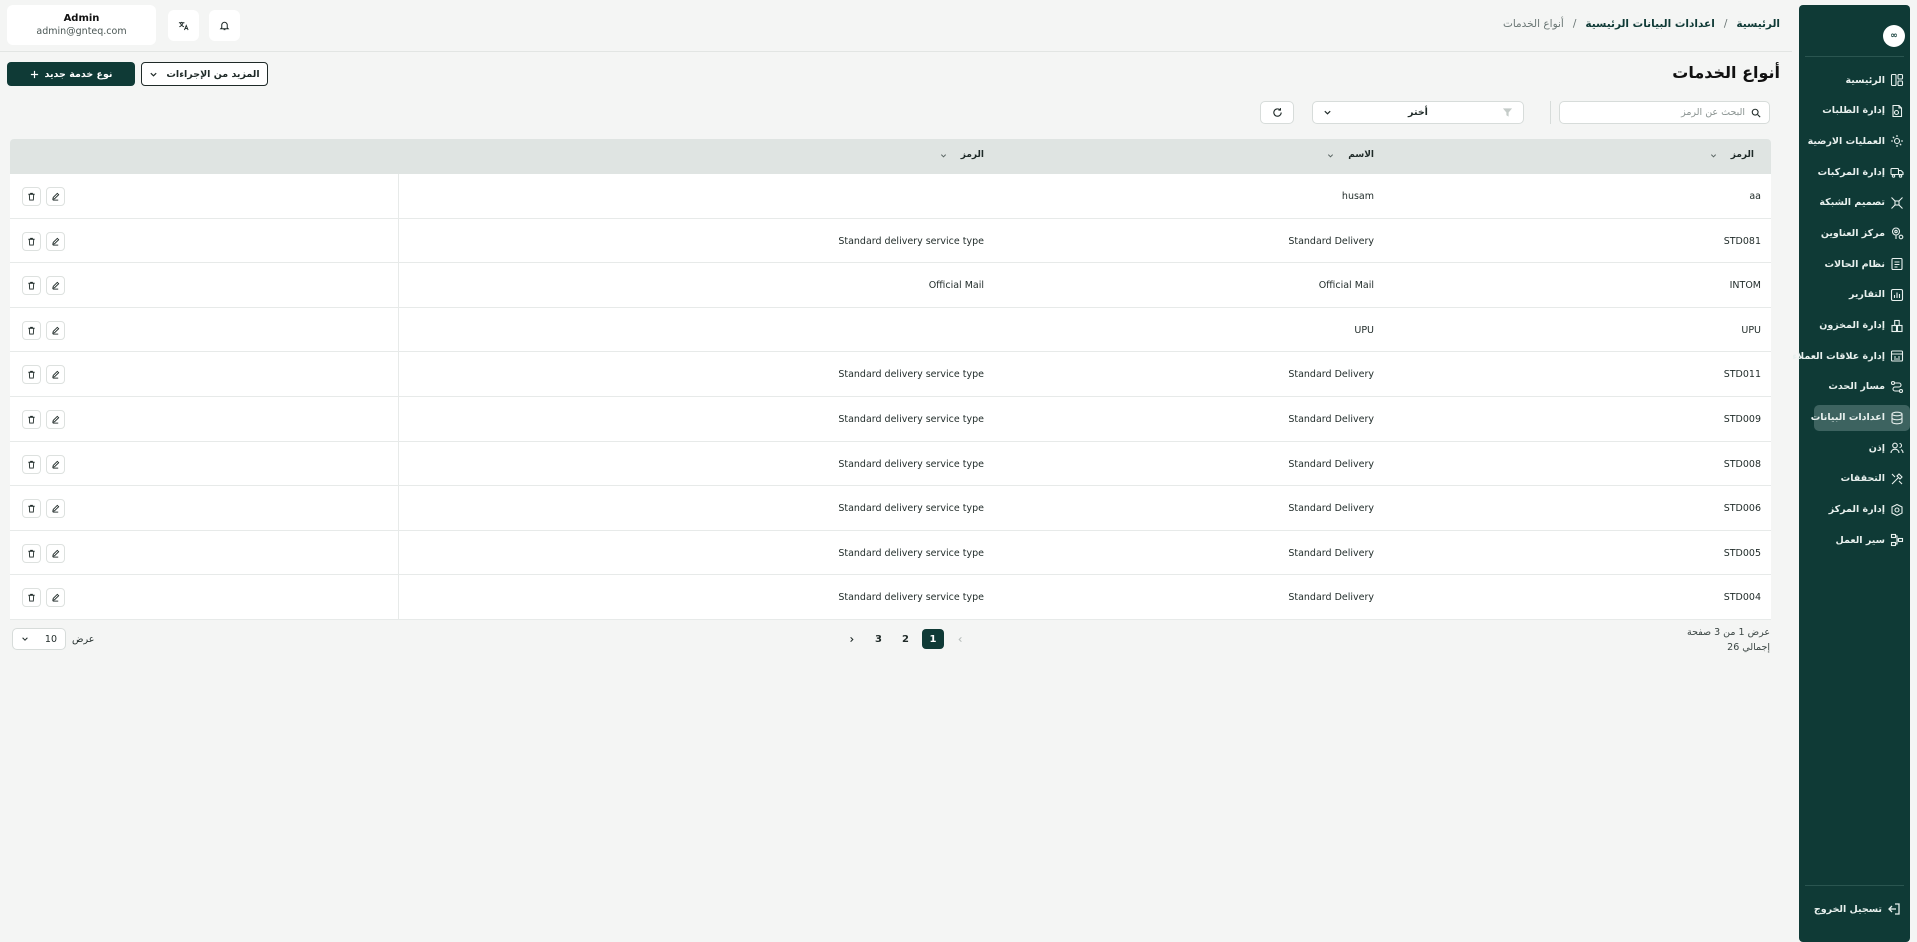  Describe the element at coordinates (1894, 36) in the screenshot. I see `app-logo: ∞` at that location.